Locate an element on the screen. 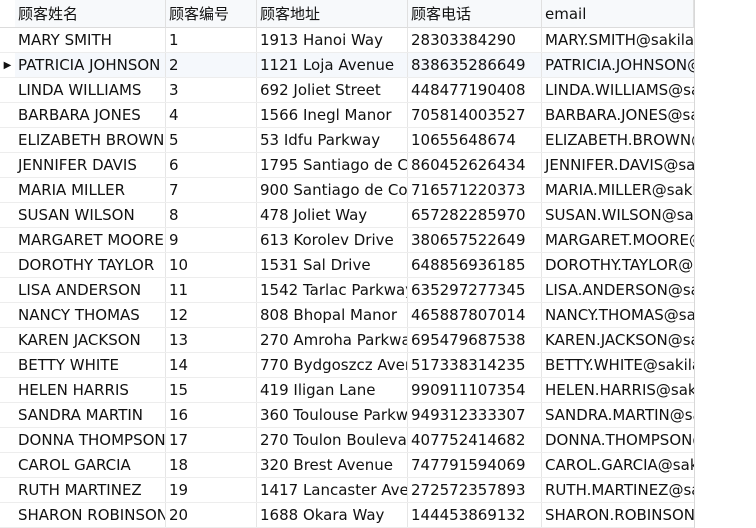  cell-email: BETTY.WHITE@sakilacustomer.org is located at coordinates (618, 365).